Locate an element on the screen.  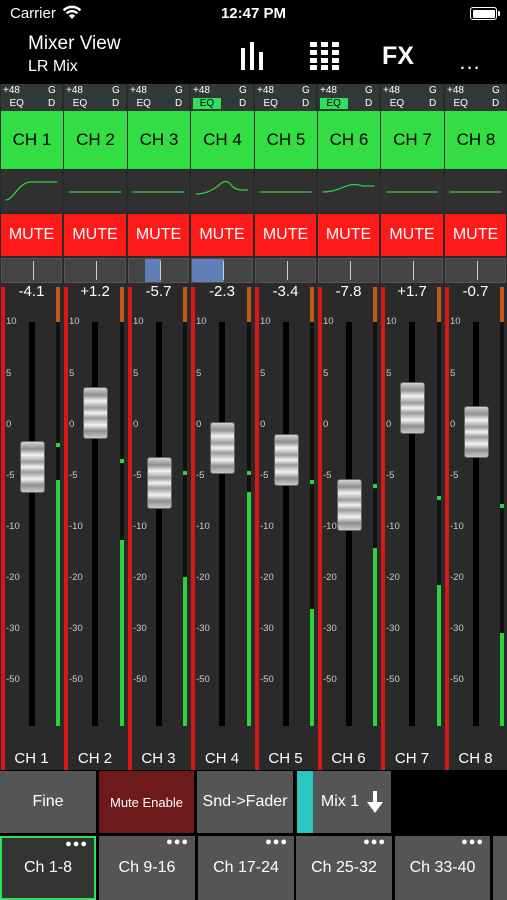
scale-tick: 5 is located at coordinates (389, 373).